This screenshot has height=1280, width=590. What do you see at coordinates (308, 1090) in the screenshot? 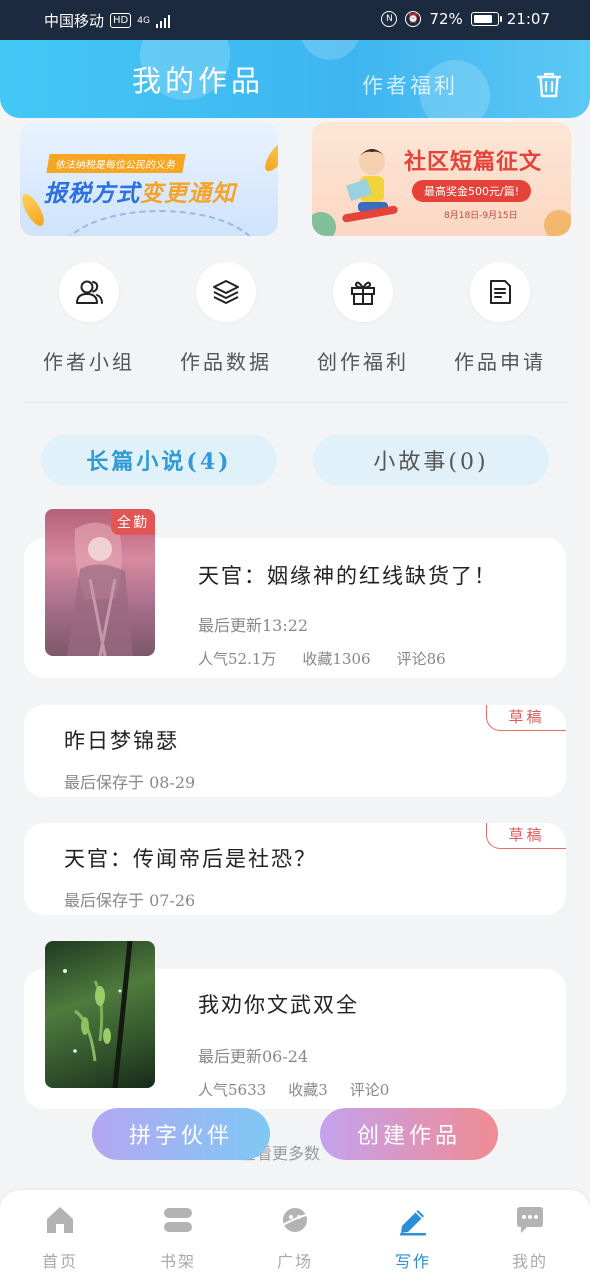
I see `work-favorites: 收藏3` at bounding box center [308, 1090].